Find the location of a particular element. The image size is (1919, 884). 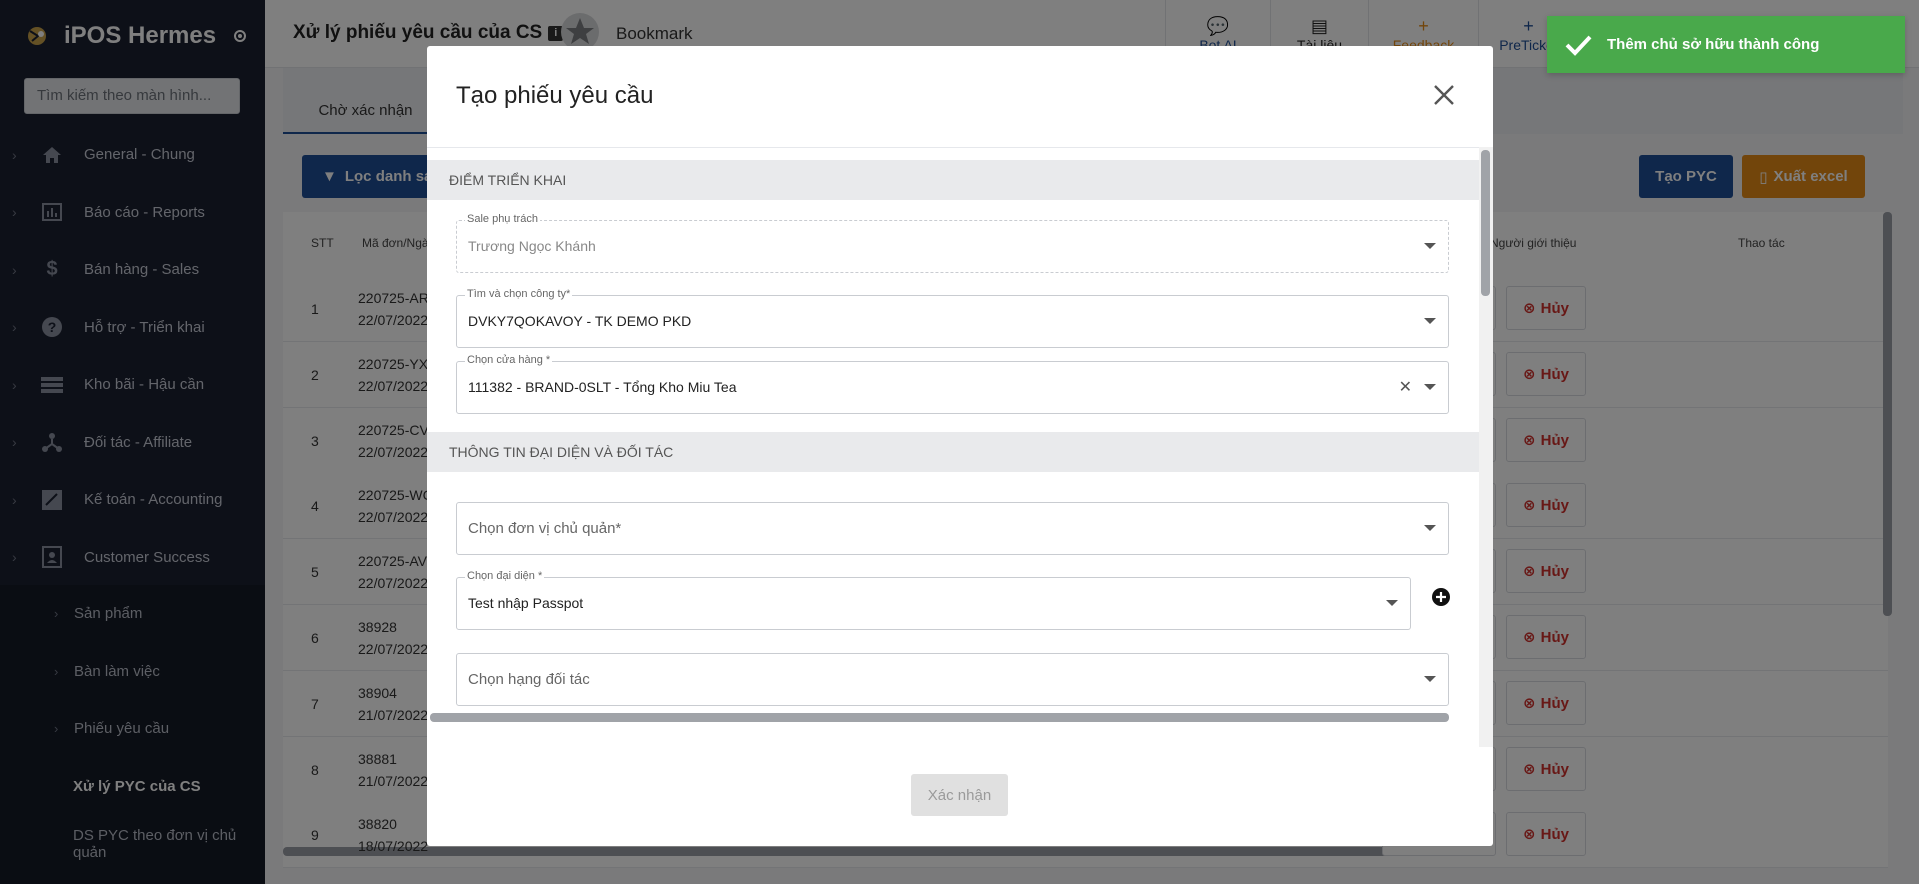

check-icon is located at coordinates (1578, 45).